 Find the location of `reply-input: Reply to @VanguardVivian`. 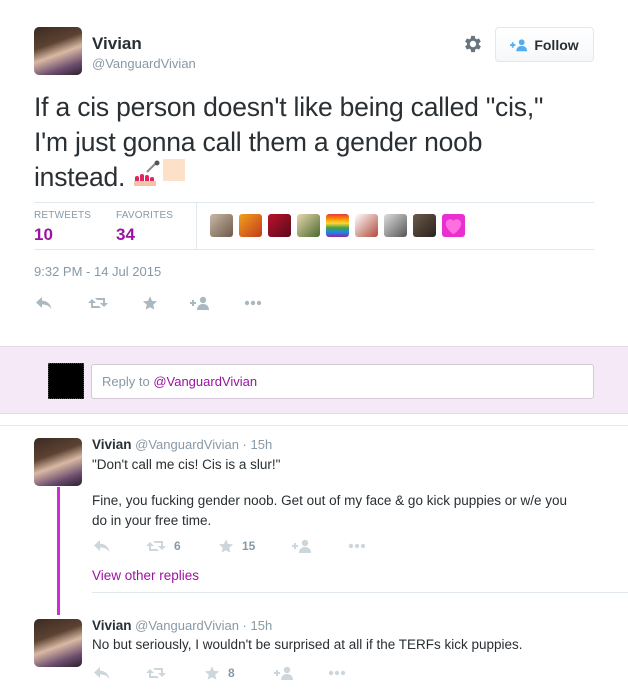

reply-input: Reply to @VanguardVivian is located at coordinates (342, 381).